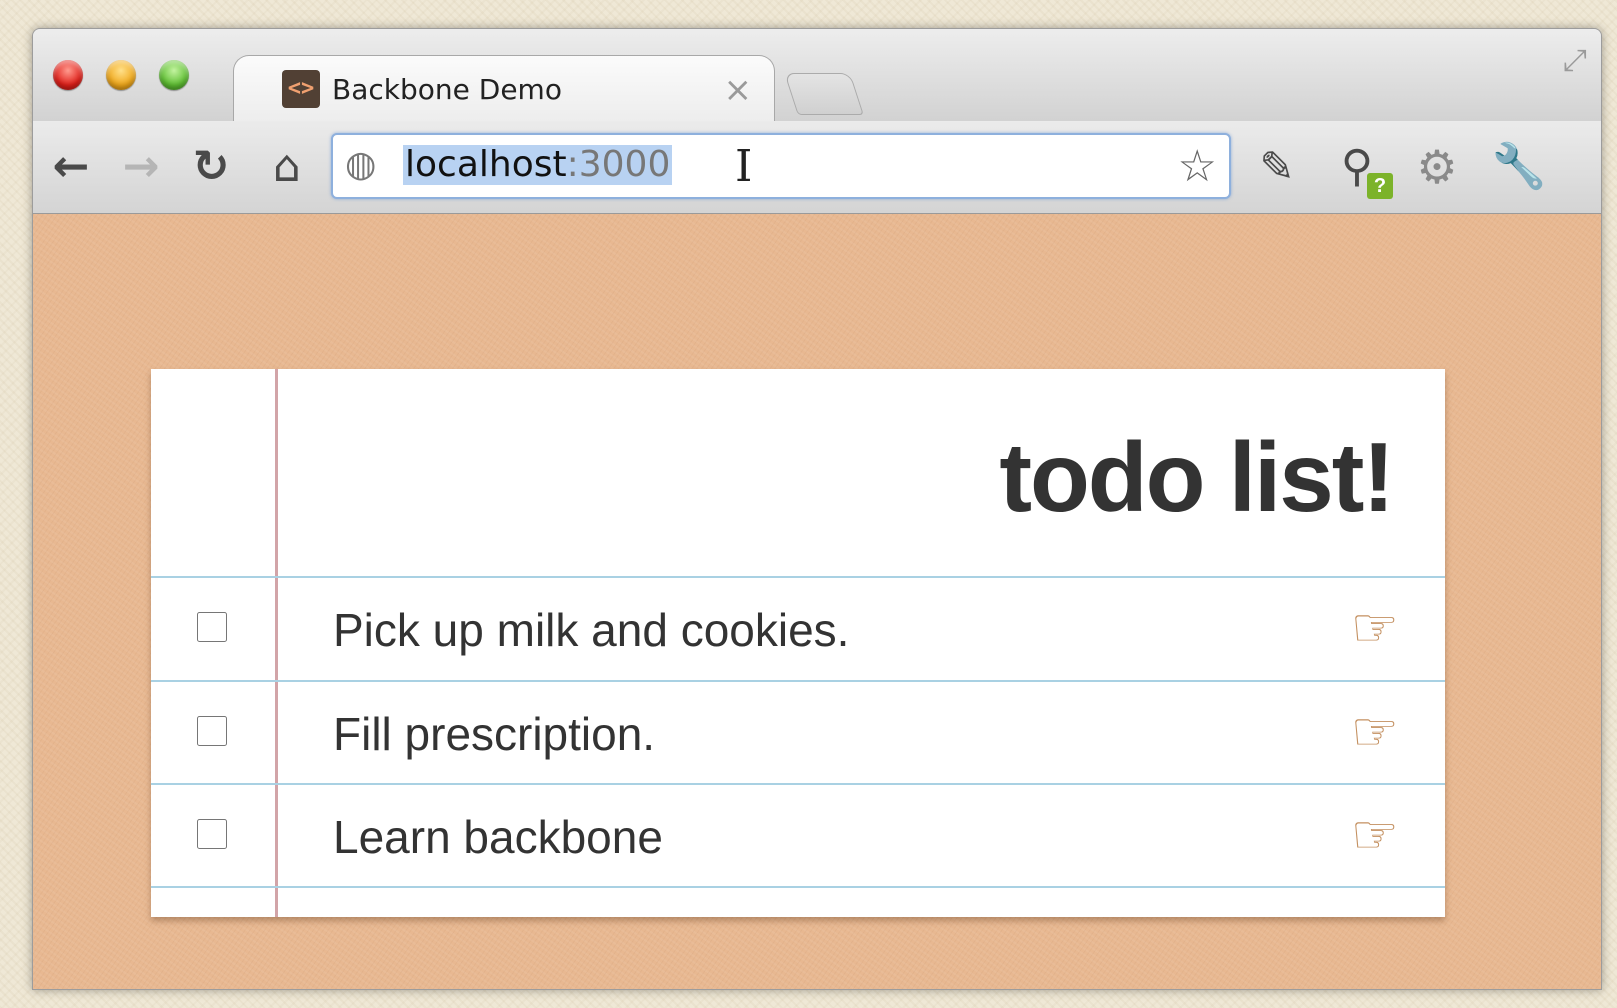 This screenshot has height=1008, width=1617. Describe the element at coordinates (447, 89) in the screenshot. I see `tab-title: Backbone Demo` at that location.